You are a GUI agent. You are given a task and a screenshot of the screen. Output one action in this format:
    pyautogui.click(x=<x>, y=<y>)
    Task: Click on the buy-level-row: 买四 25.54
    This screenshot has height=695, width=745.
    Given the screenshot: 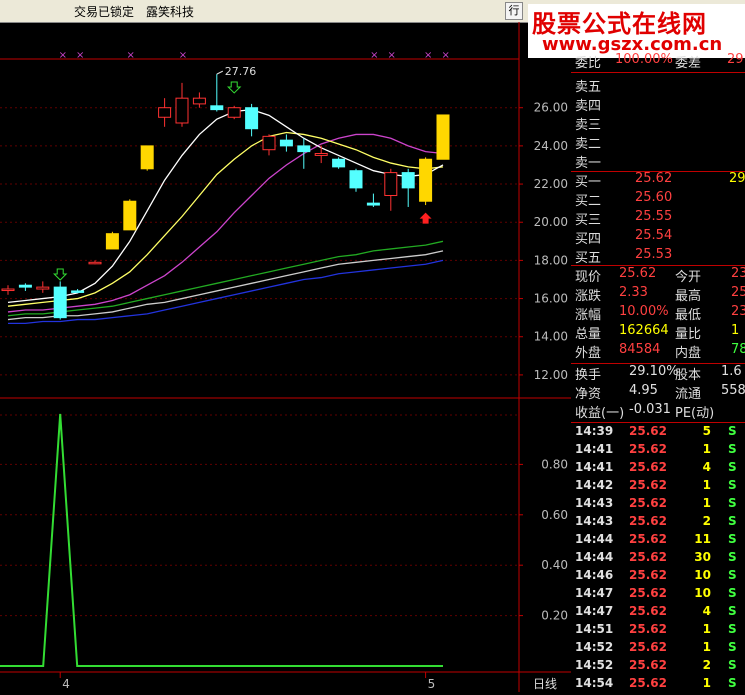 What is the action you would take?
    pyautogui.click(x=658, y=237)
    